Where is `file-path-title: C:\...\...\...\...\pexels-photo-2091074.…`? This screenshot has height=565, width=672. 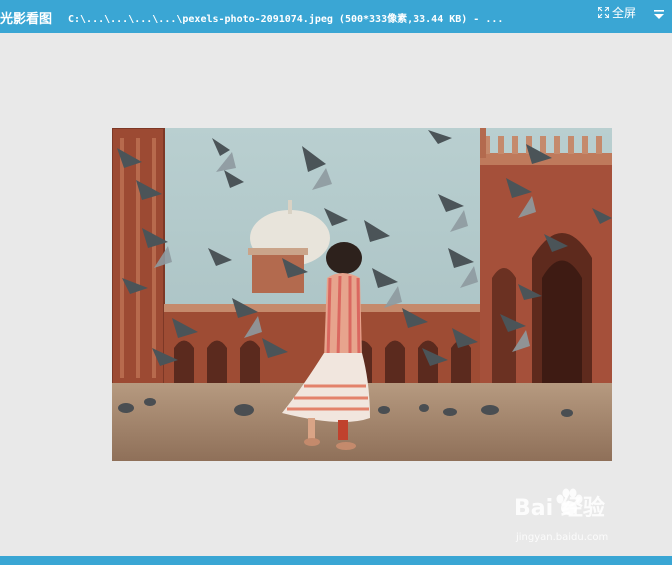 file-path-title: C:\...\...\...\...\pexels-photo-2091074.… is located at coordinates (286, 19).